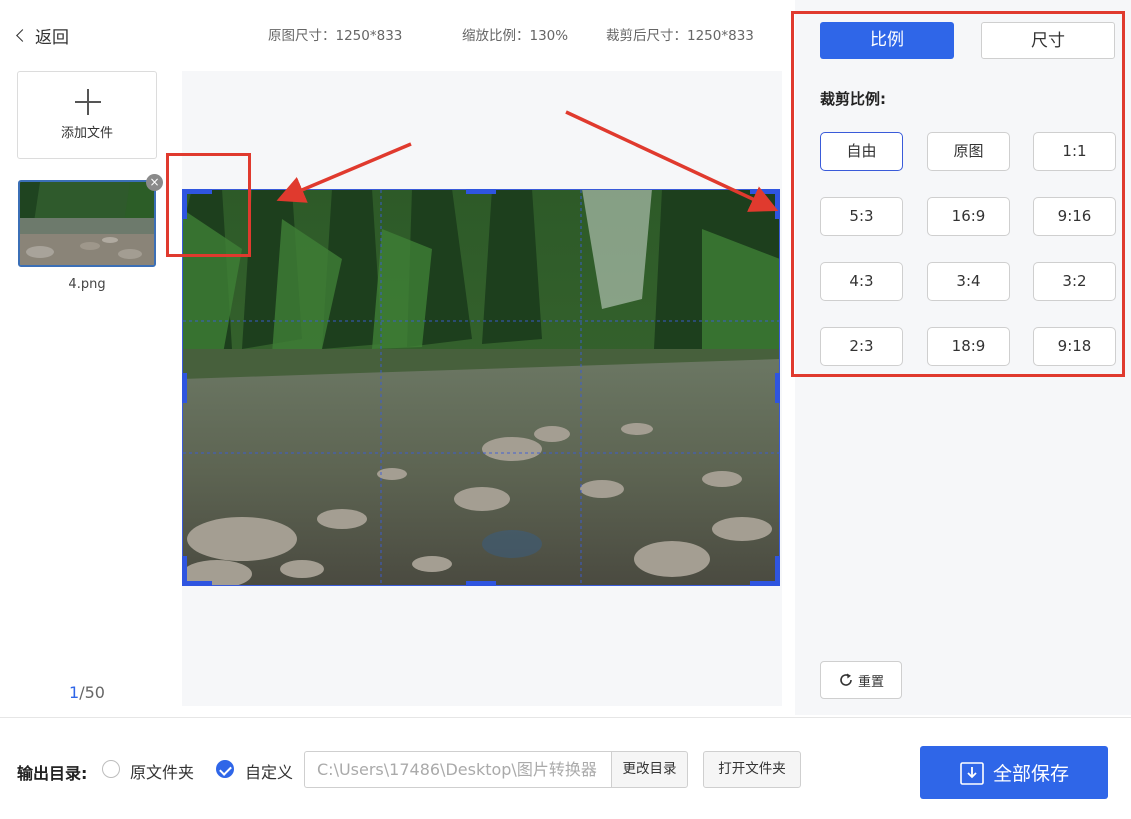 The width and height of the screenshot is (1131, 819). What do you see at coordinates (162, 771) in the screenshot?
I see `original-folder-label: 原文件夹` at bounding box center [162, 771].